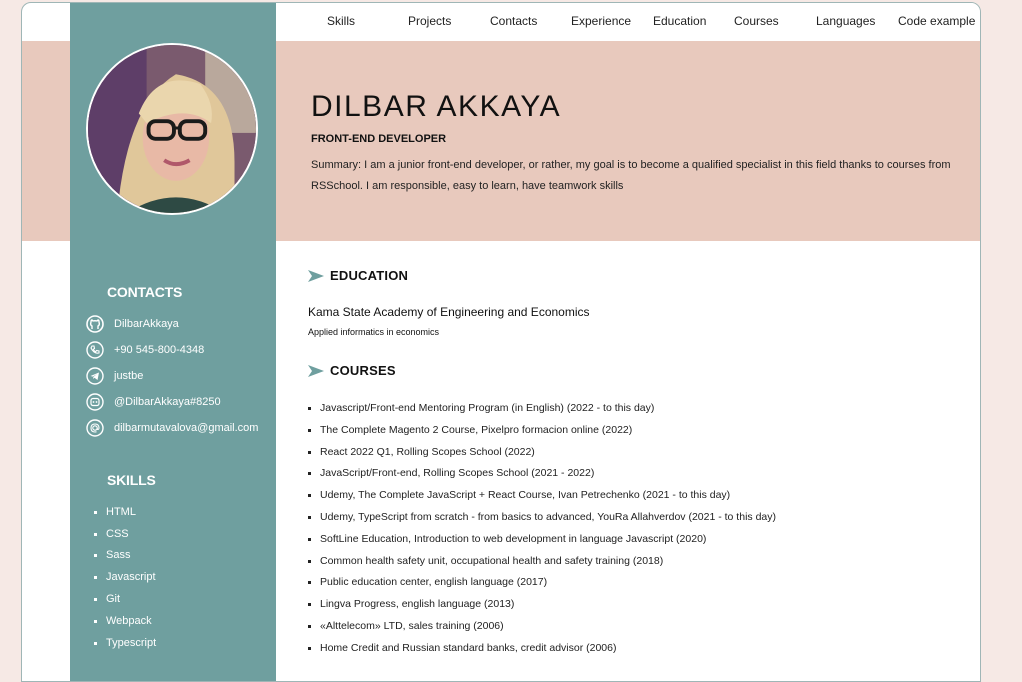 Image resolution: width=1022 pixels, height=682 pixels. I want to click on contact-discord: @DilbarAkkaya#8250, so click(153, 402).